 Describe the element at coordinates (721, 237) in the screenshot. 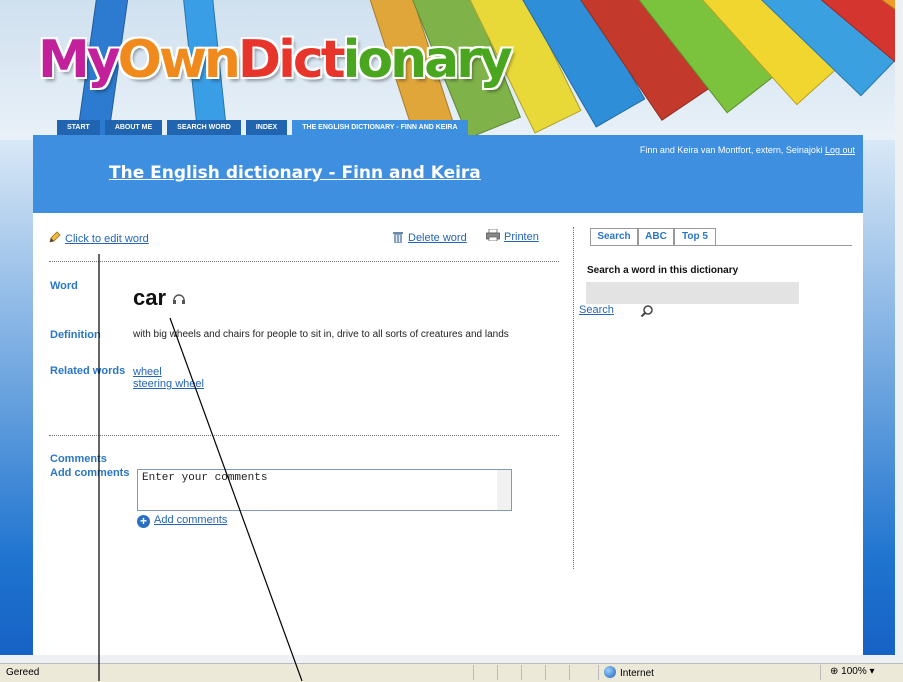

I see `sidebar-tabs: Search ABC Top 5` at that location.